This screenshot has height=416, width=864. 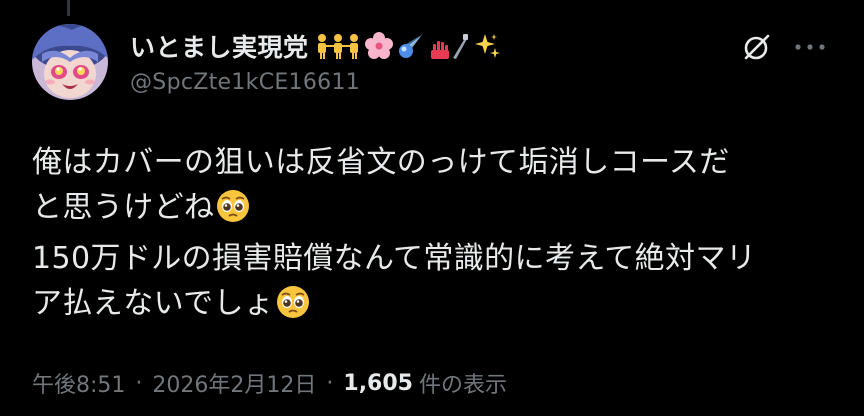 I want to click on tweet-line-2: と思うけどね, so click(x=432, y=210).